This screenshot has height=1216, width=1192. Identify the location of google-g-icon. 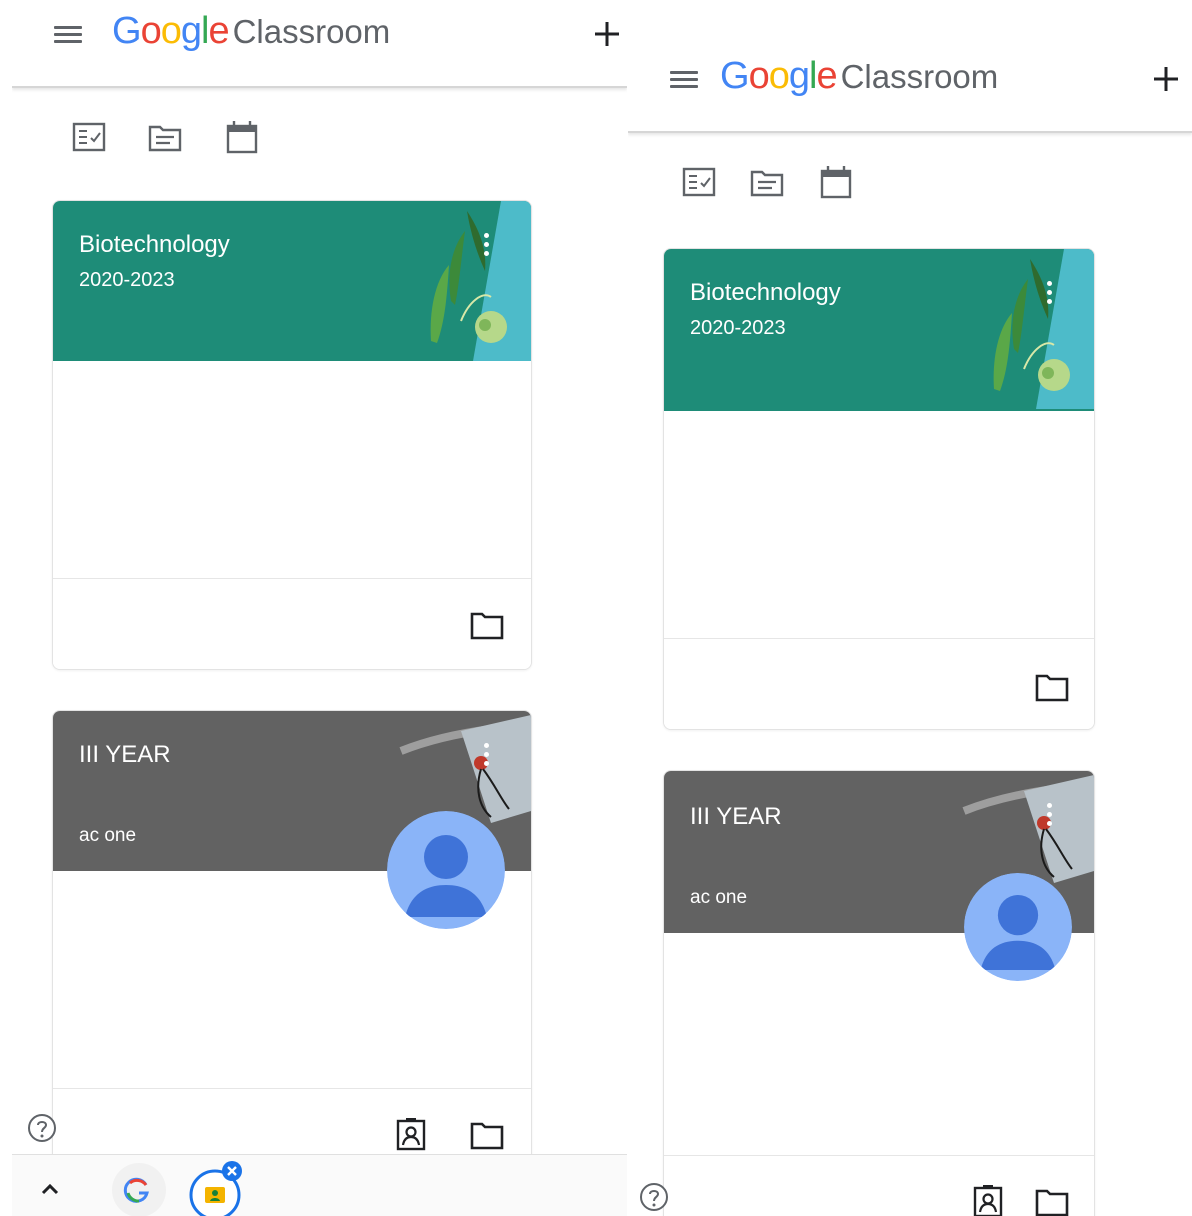
(136, 1190).